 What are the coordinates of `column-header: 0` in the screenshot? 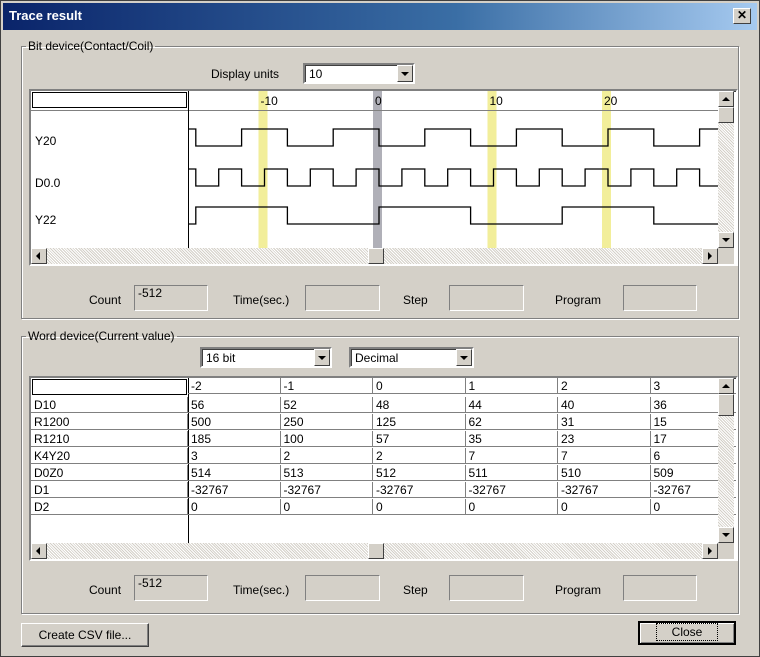 It's located at (419, 386).